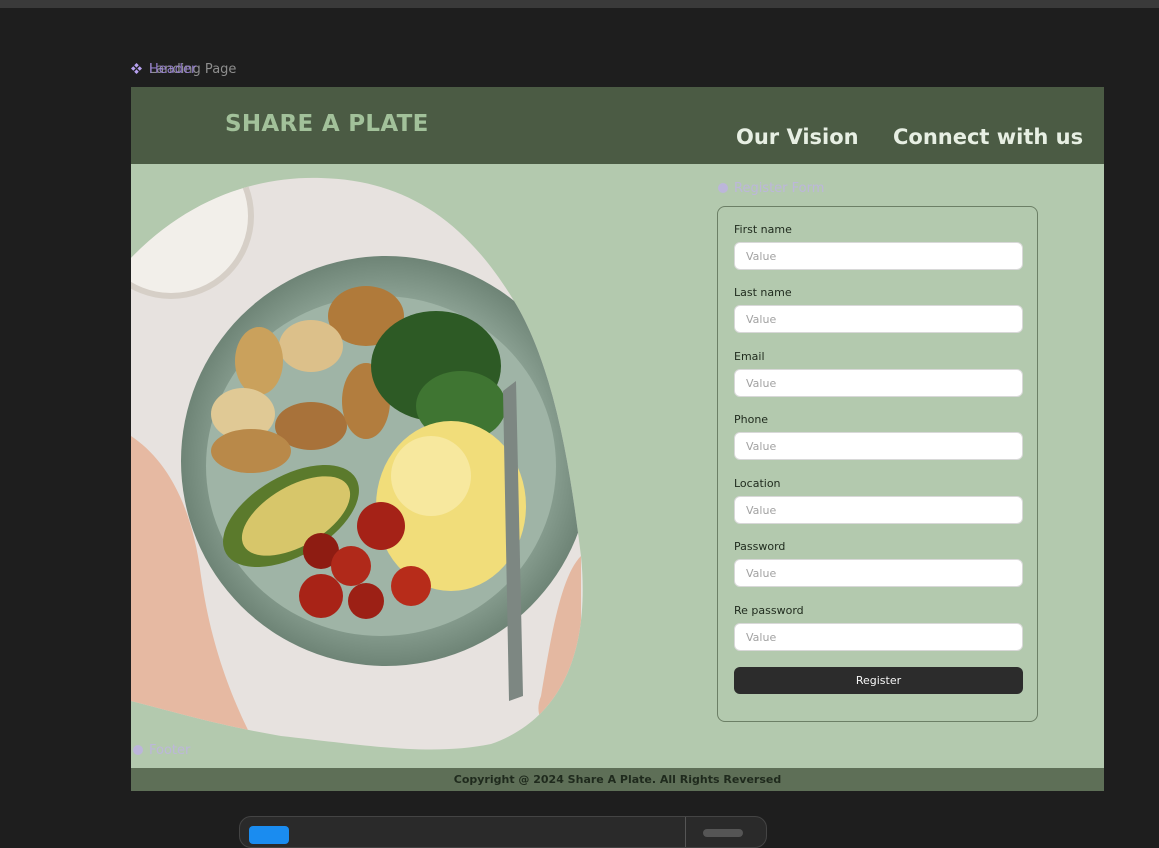 The width and height of the screenshot is (1159, 848). I want to click on frame-name-header: Header, so click(173, 69).